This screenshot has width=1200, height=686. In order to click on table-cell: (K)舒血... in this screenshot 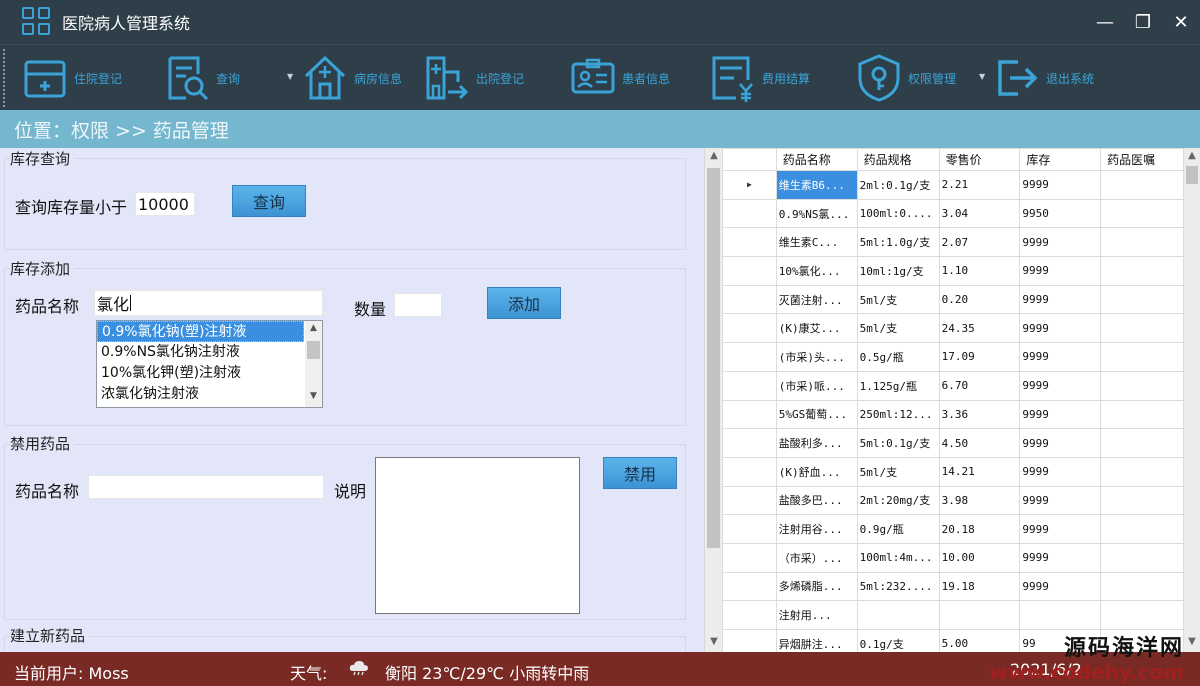, I will do `click(816, 471)`.